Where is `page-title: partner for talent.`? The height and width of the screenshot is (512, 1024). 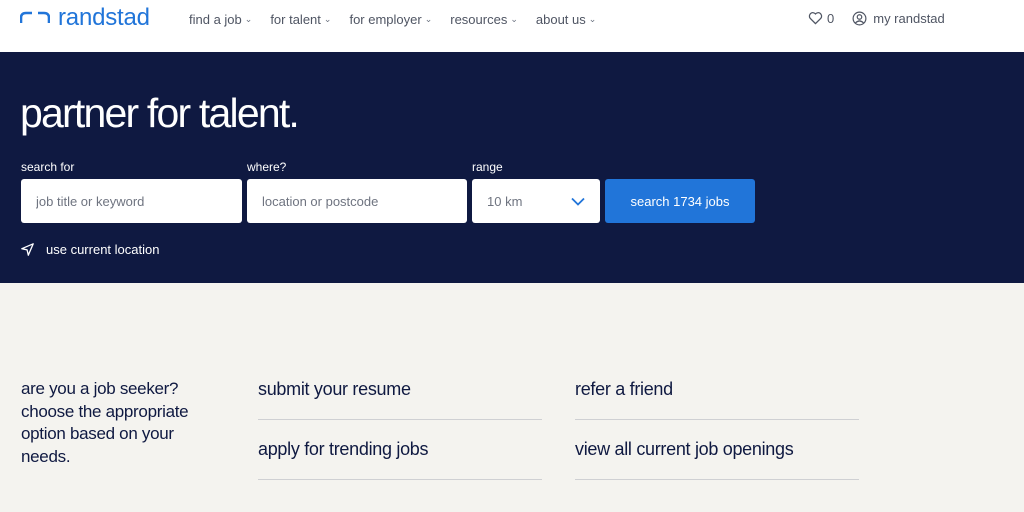 page-title: partner for talent. is located at coordinates (160, 113).